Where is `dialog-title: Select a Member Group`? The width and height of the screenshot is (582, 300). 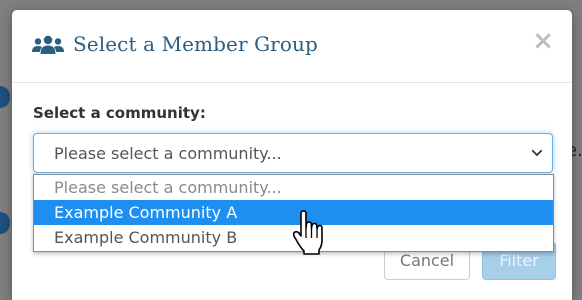 dialog-title: Select a Member Group is located at coordinates (195, 44).